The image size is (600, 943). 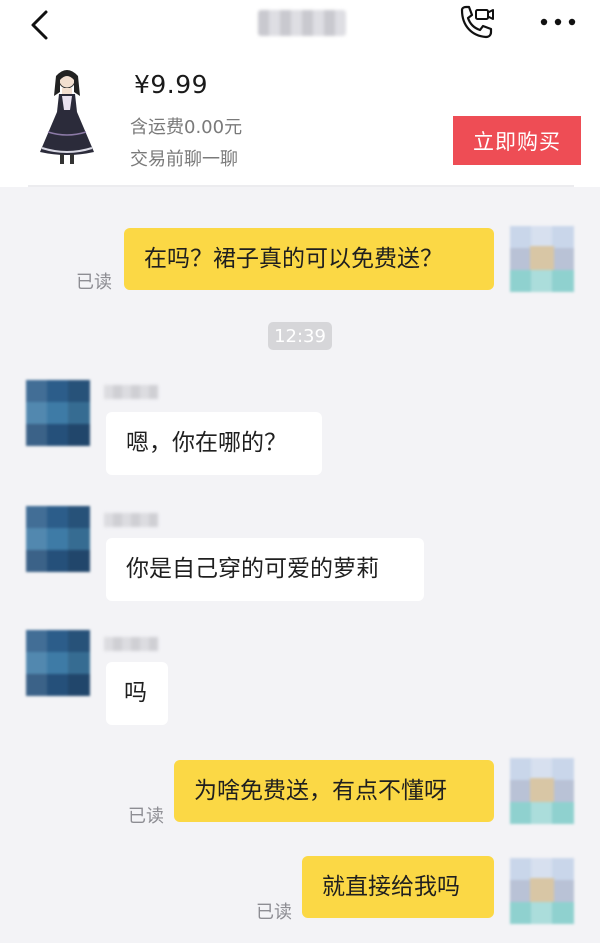 I want to click on product-price: ¥9.99, so click(x=171, y=84).